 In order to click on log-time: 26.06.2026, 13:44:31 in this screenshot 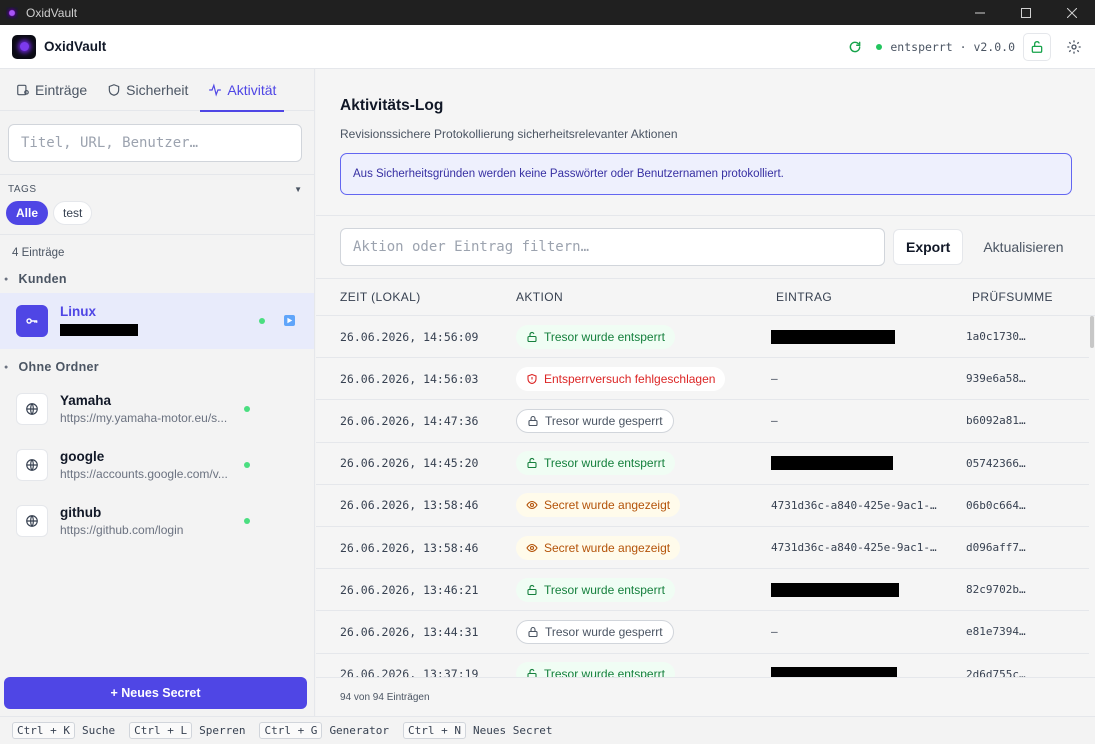, I will do `click(409, 631)`.